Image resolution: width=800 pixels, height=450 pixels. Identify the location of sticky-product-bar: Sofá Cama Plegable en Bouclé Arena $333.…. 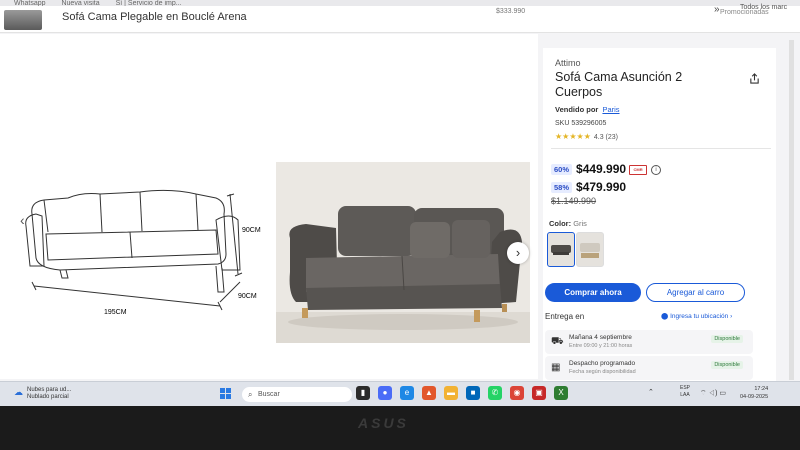
(400, 18).